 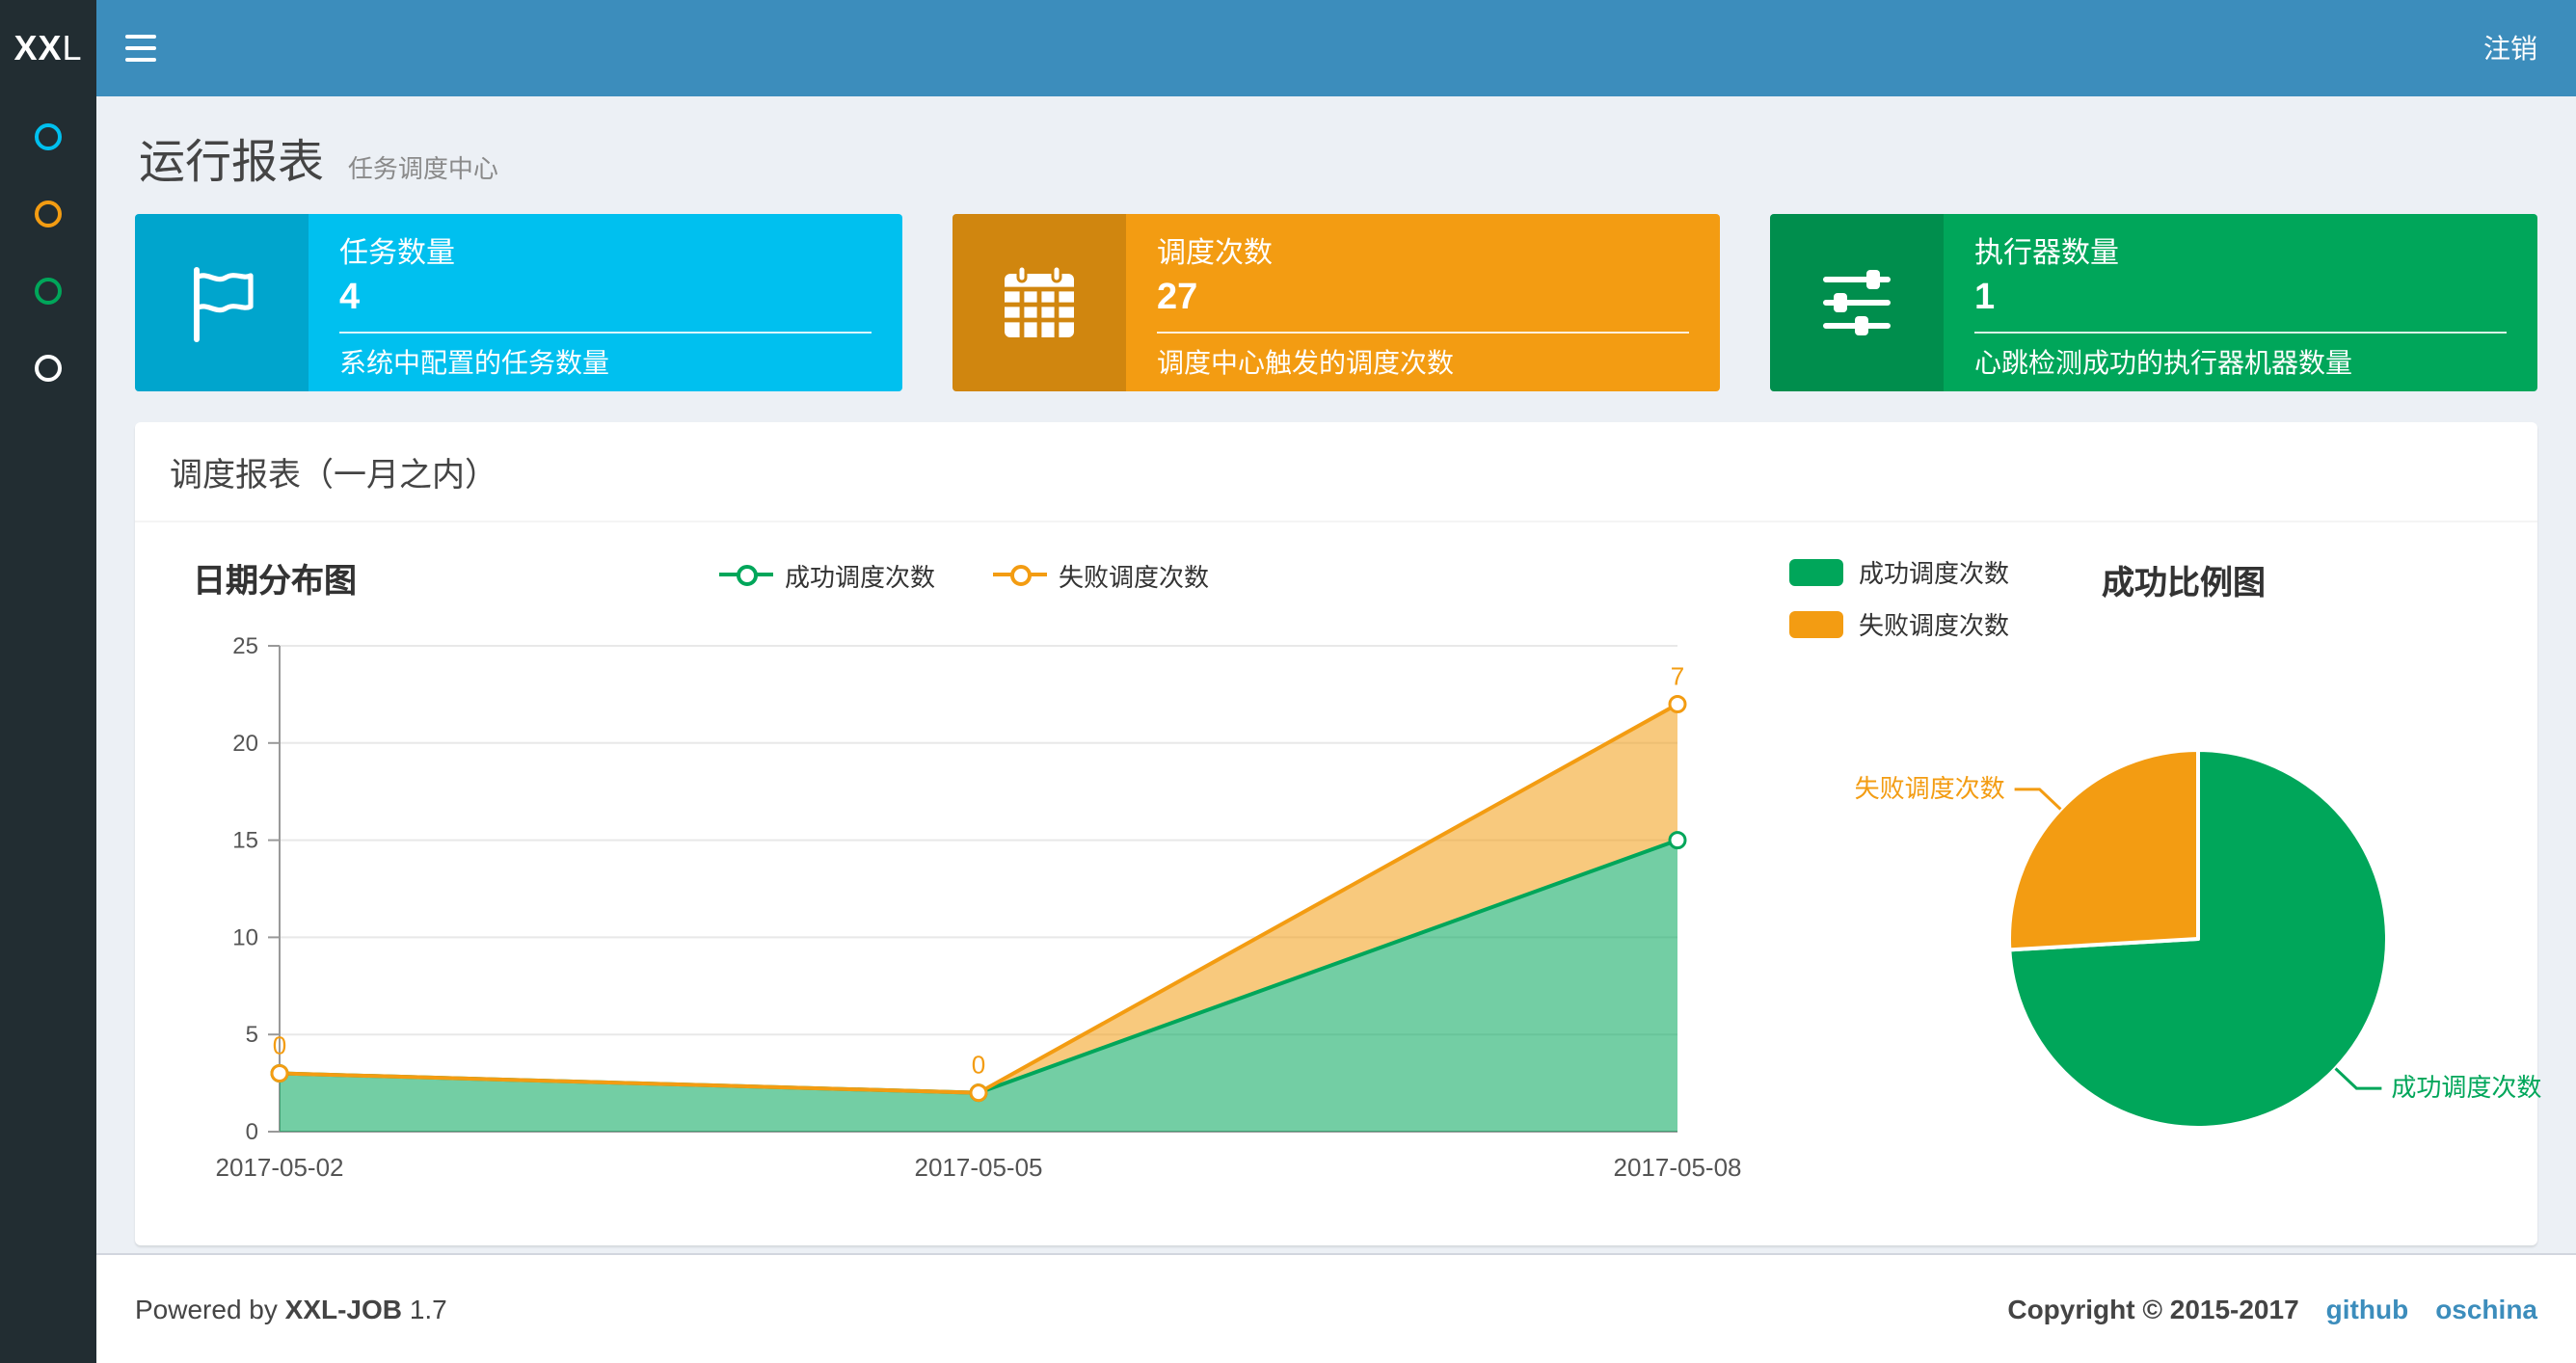 What do you see at coordinates (245, 937) in the screenshot?
I see `svg-text: 10` at bounding box center [245, 937].